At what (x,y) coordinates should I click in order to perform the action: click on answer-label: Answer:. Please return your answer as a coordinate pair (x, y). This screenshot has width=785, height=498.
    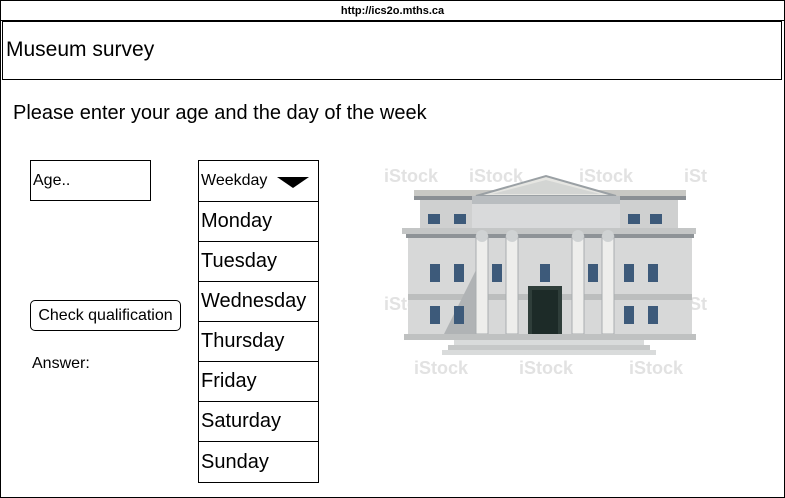
    Looking at the image, I should click on (61, 363).